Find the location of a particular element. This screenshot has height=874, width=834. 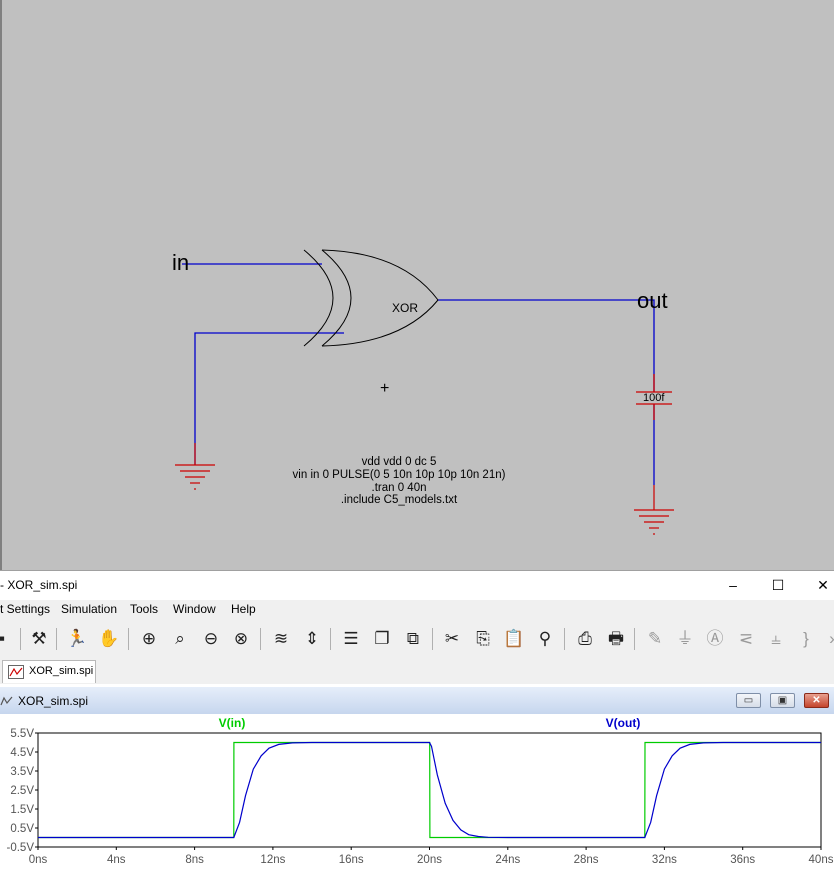

menu-simulation: Simulation is located at coordinates (89, 609).